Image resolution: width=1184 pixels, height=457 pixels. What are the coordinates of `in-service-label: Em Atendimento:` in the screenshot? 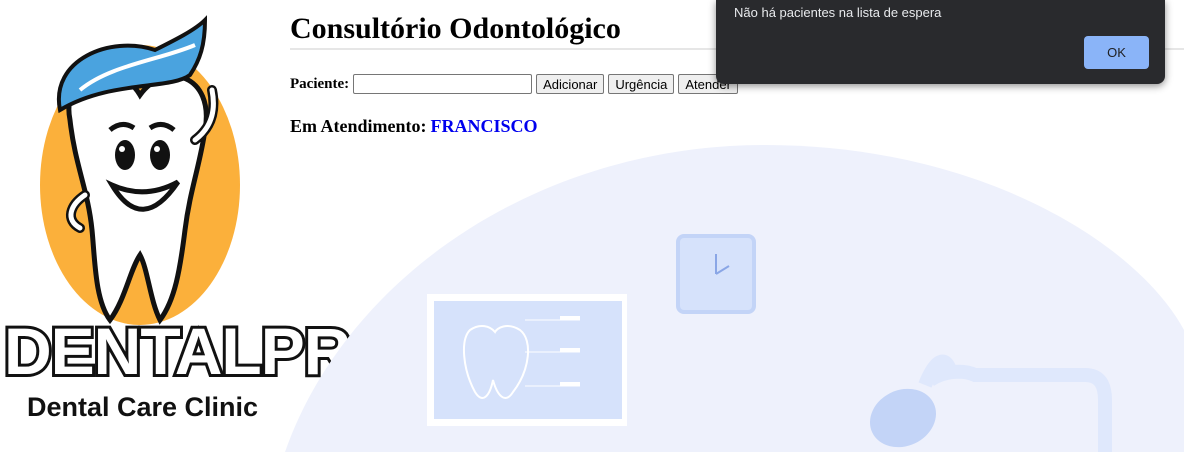 It's located at (358, 126).